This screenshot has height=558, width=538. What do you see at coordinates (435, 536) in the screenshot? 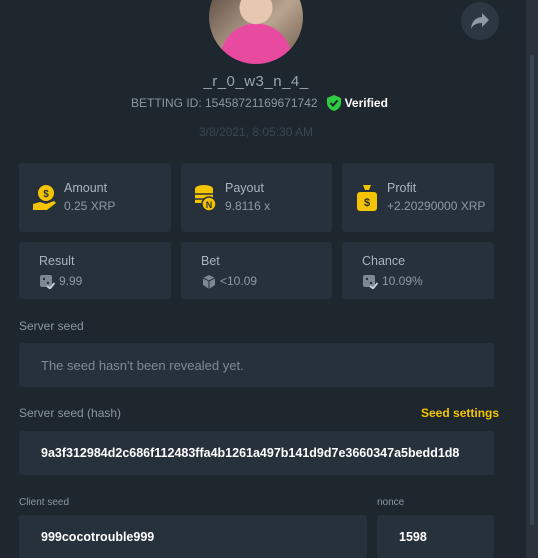
I see `nonce-field: 1598` at bounding box center [435, 536].